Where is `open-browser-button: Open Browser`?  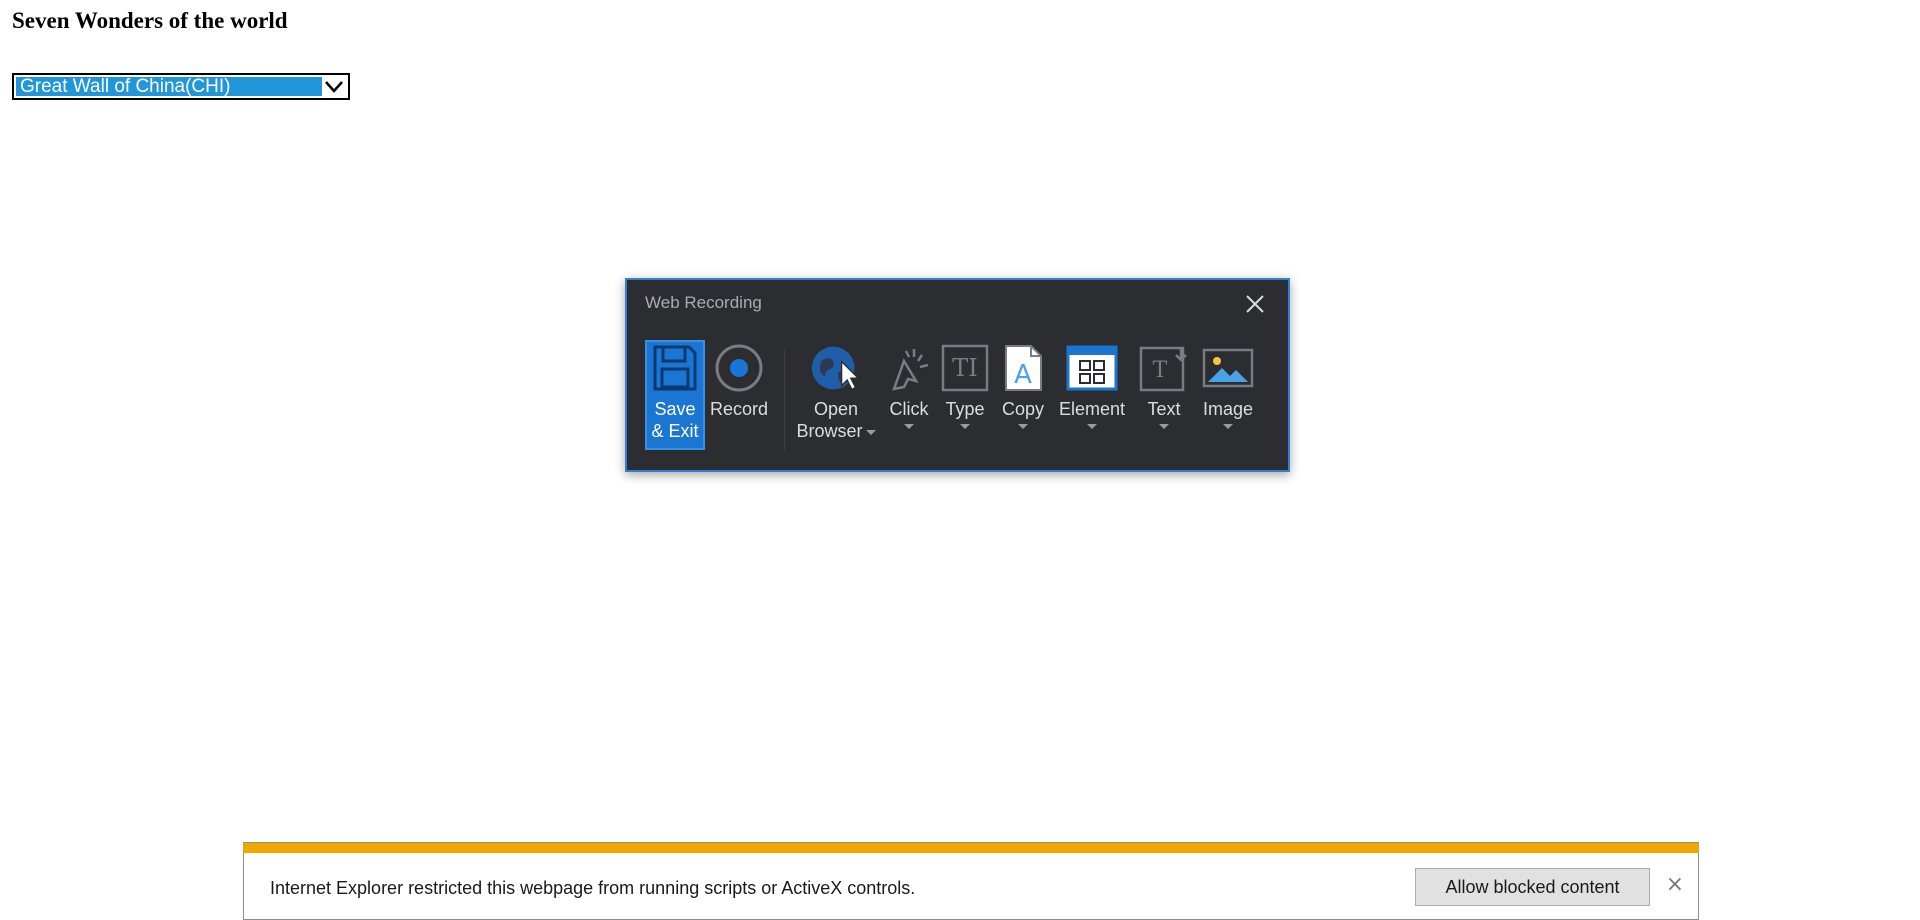
open-browser-button: Open Browser is located at coordinates (836, 395).